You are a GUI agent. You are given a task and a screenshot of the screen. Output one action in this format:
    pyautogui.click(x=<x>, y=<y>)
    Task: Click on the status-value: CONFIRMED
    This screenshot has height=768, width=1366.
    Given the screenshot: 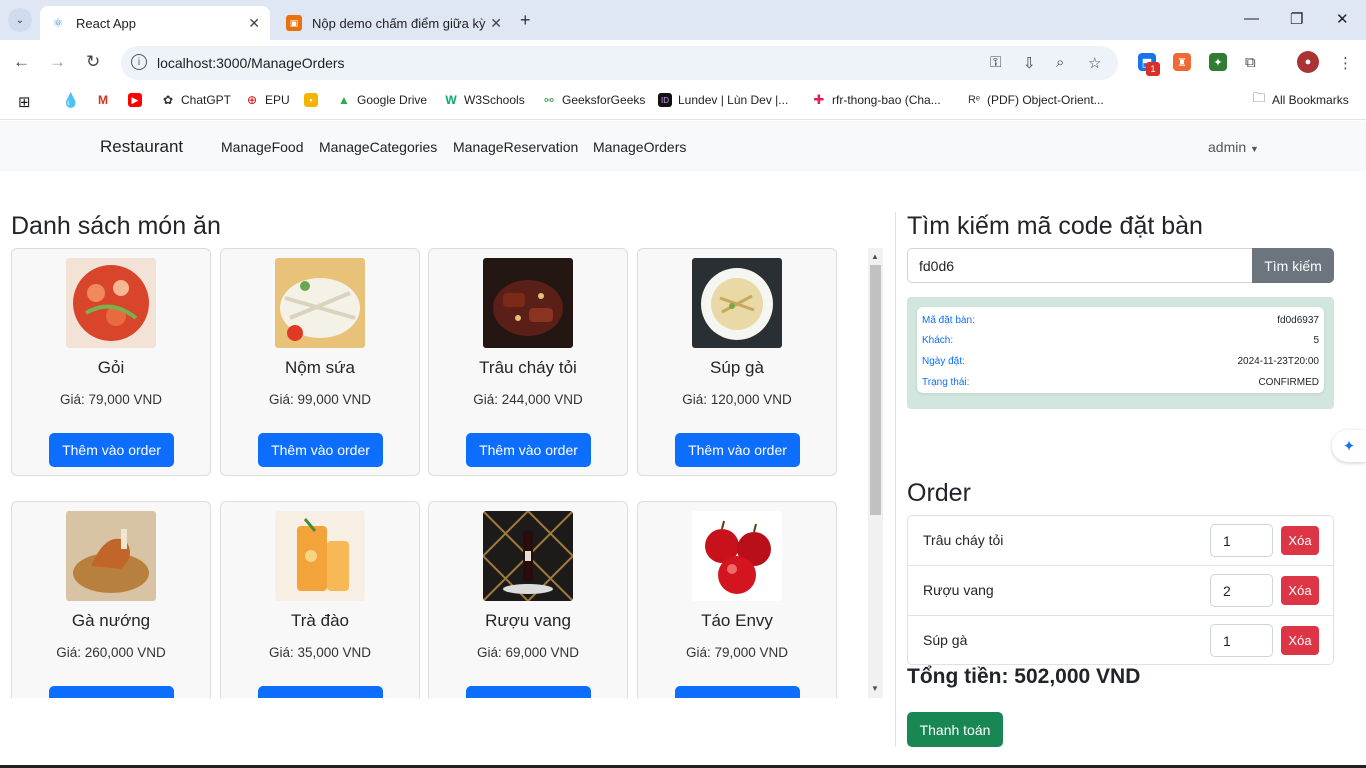 What is the action you would take?
    pyautogui.click(x=1288, y=382)
    